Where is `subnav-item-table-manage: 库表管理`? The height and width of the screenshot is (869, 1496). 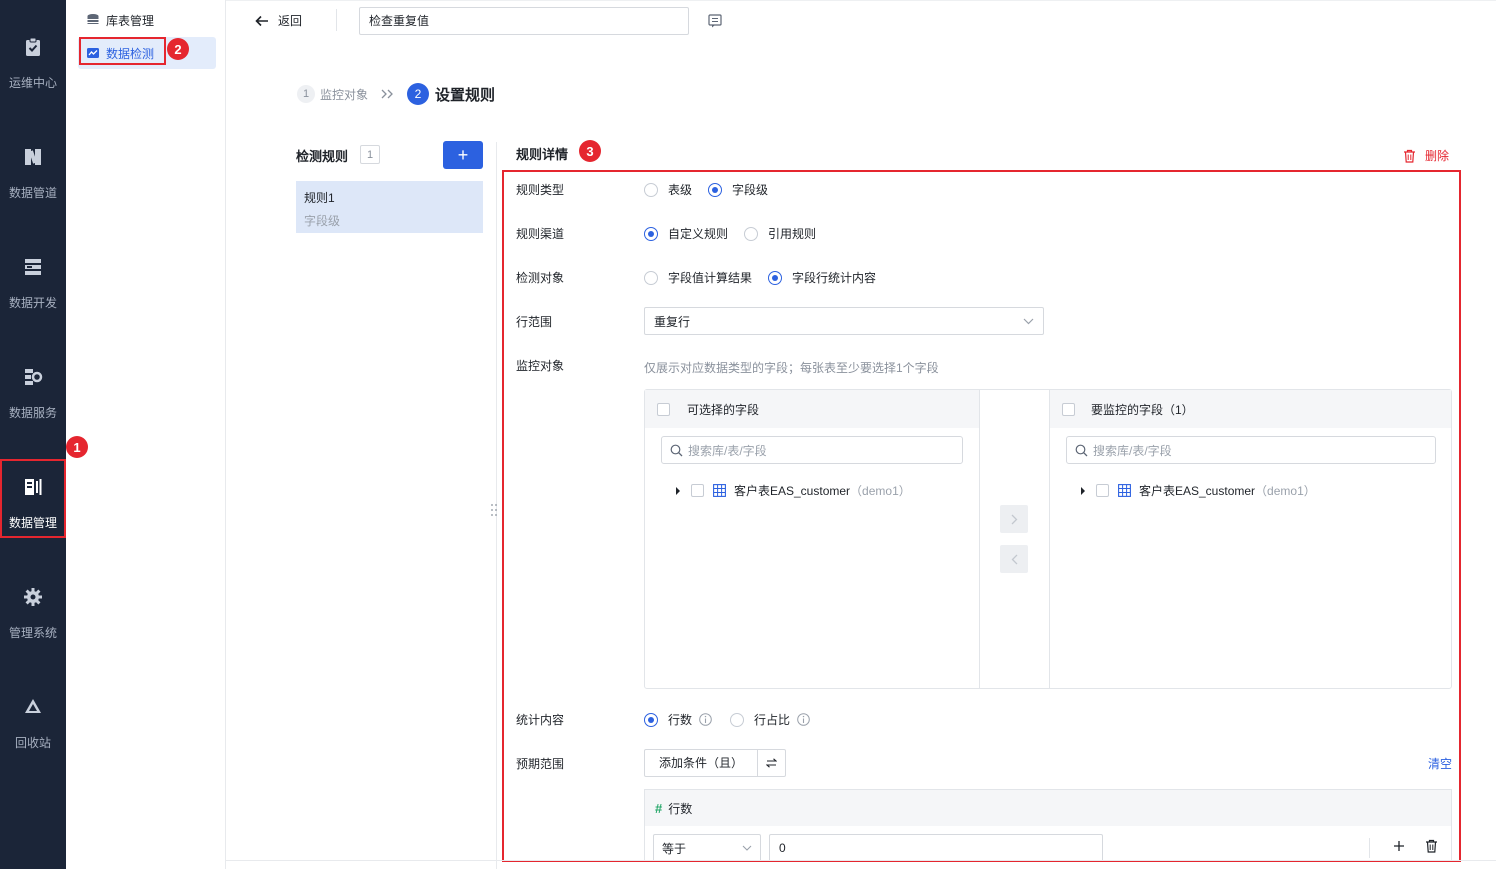 subnav-item-table-manage: 库表管理 is located at coordinates (147, 20).